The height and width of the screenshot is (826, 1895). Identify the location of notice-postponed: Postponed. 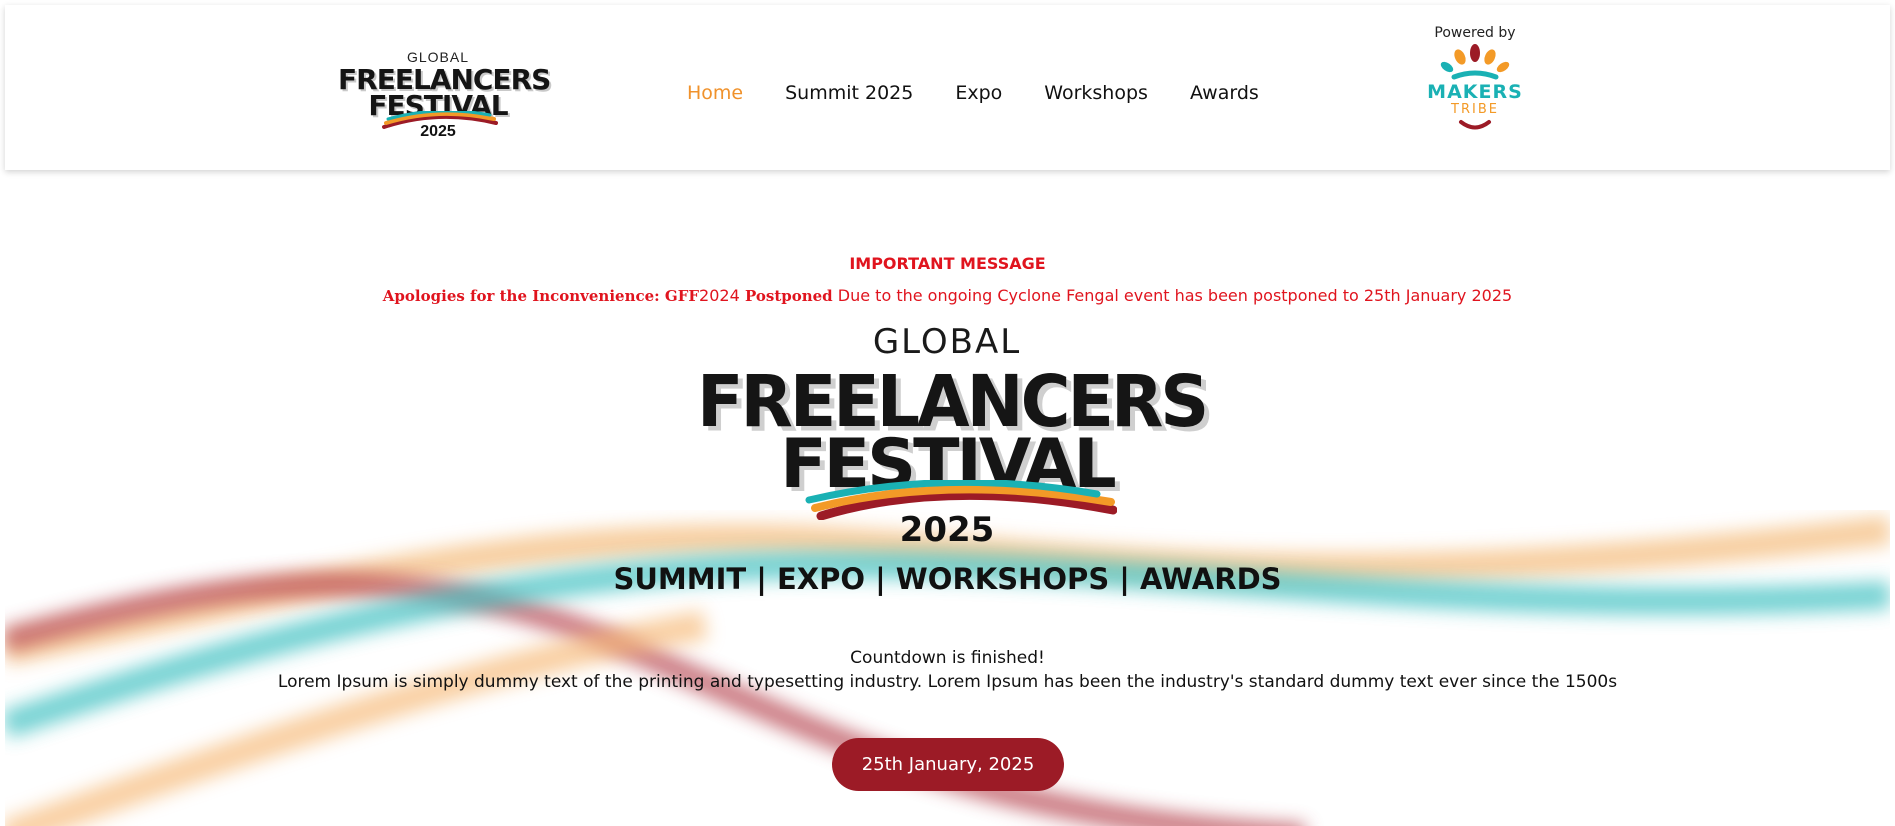
(786, 296).